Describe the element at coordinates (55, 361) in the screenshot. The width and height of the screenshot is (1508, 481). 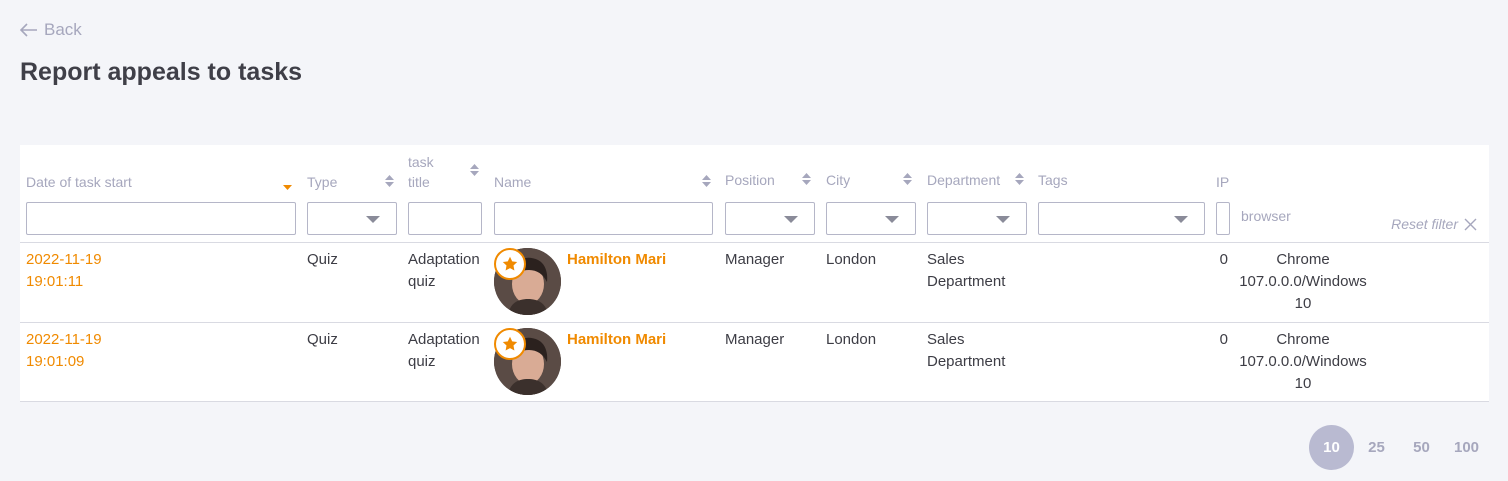
I see `row-date-time: 19:01:09` at that location.